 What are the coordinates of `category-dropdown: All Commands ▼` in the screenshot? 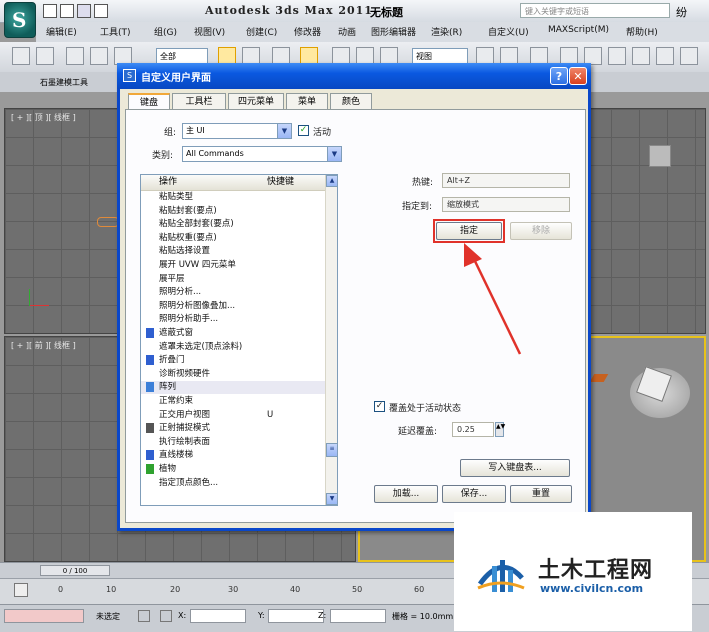 It's located at (262, 154).